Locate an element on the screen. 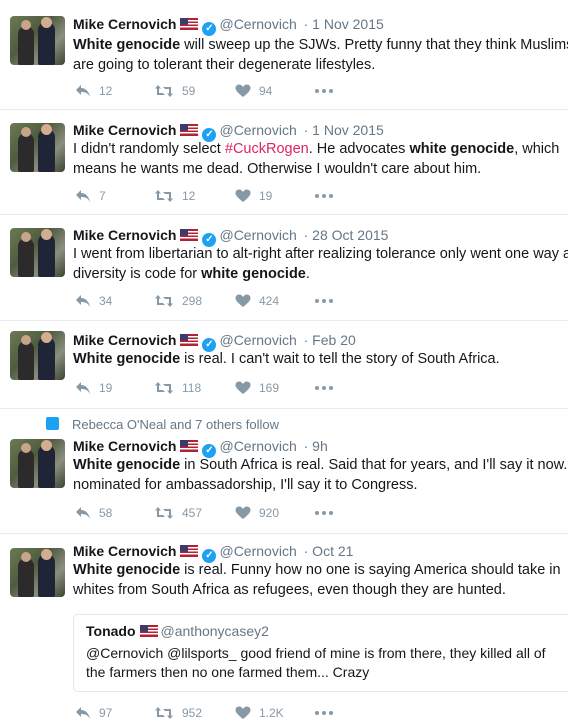 The width and height of the screenshot is (568, 723). person-icon is located at coordinates (52, 423).